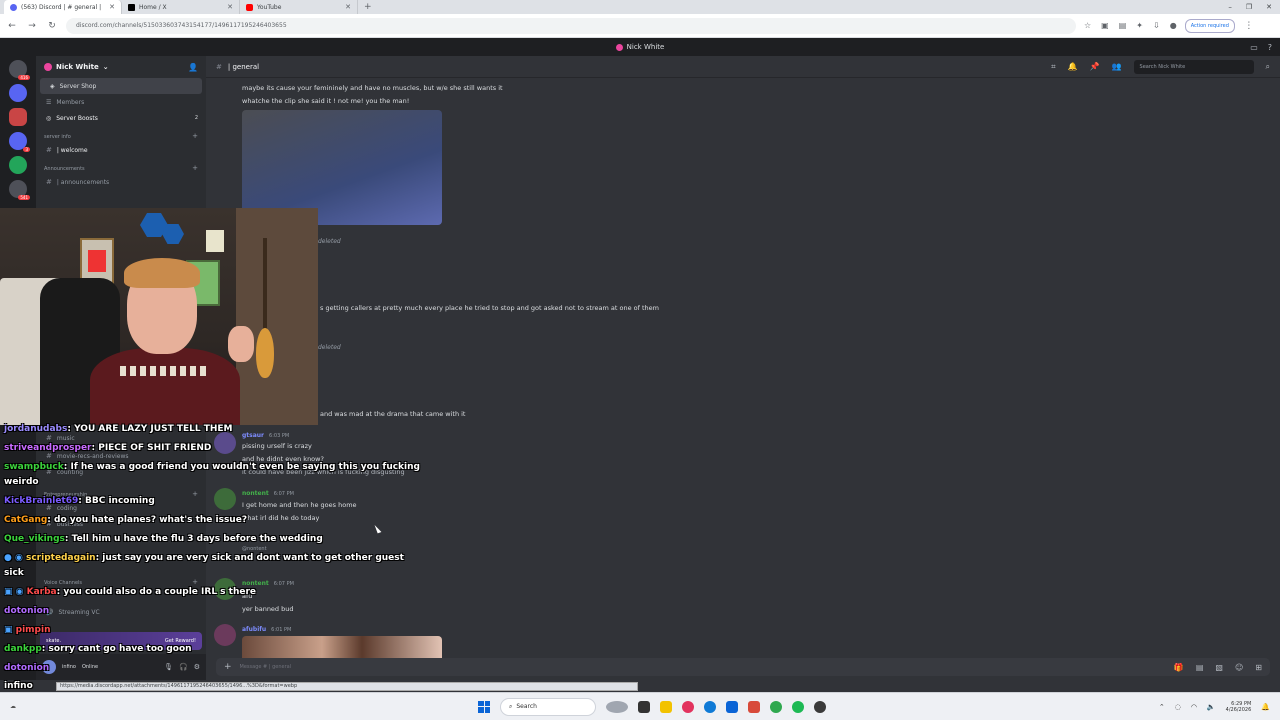  What do you see at coordinates (1249, 26) in the screenshot?
I see `menu-icon: ⋮` at bounding box center [1249, 26].